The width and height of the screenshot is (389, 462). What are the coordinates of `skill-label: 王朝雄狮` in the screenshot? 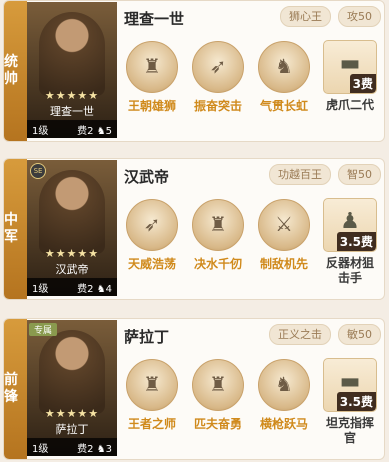 It's located at (151, 106).